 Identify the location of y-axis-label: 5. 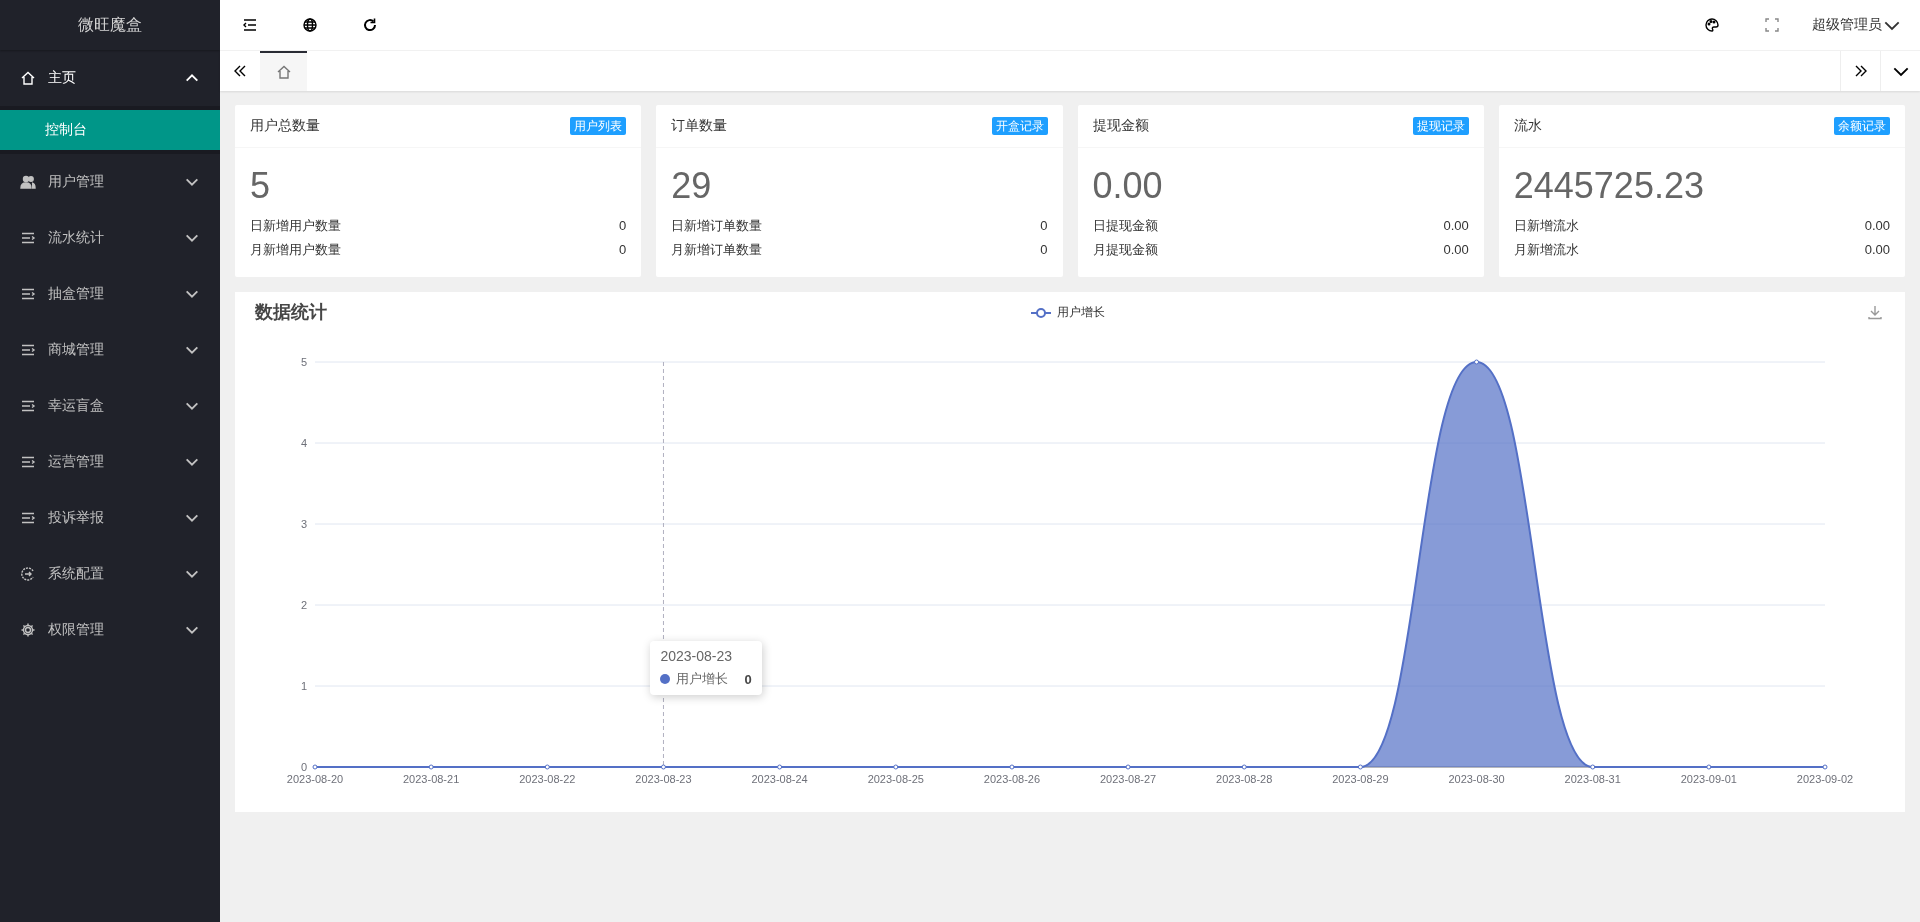
(303, 362).